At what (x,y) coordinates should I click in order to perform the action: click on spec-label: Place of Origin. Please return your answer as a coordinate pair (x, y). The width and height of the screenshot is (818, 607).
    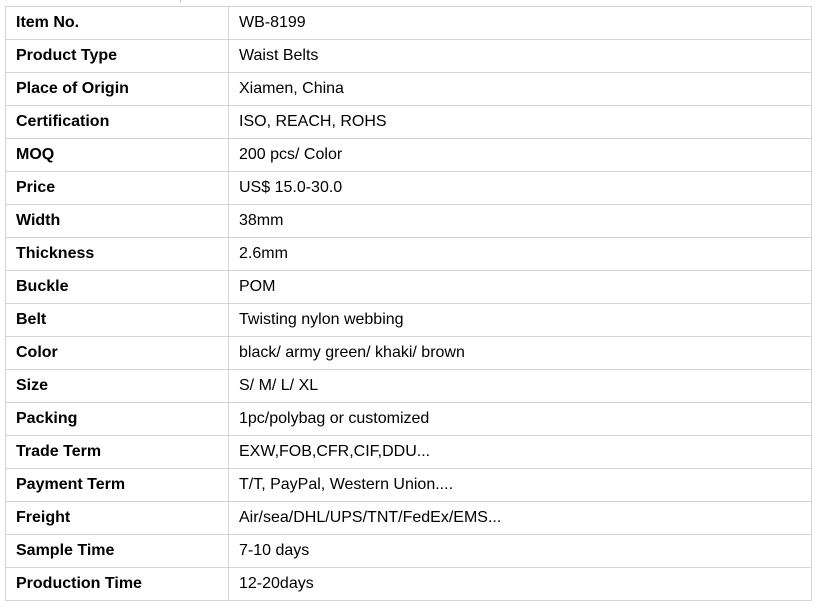
    Looking at the image, I should click on (117, 89).